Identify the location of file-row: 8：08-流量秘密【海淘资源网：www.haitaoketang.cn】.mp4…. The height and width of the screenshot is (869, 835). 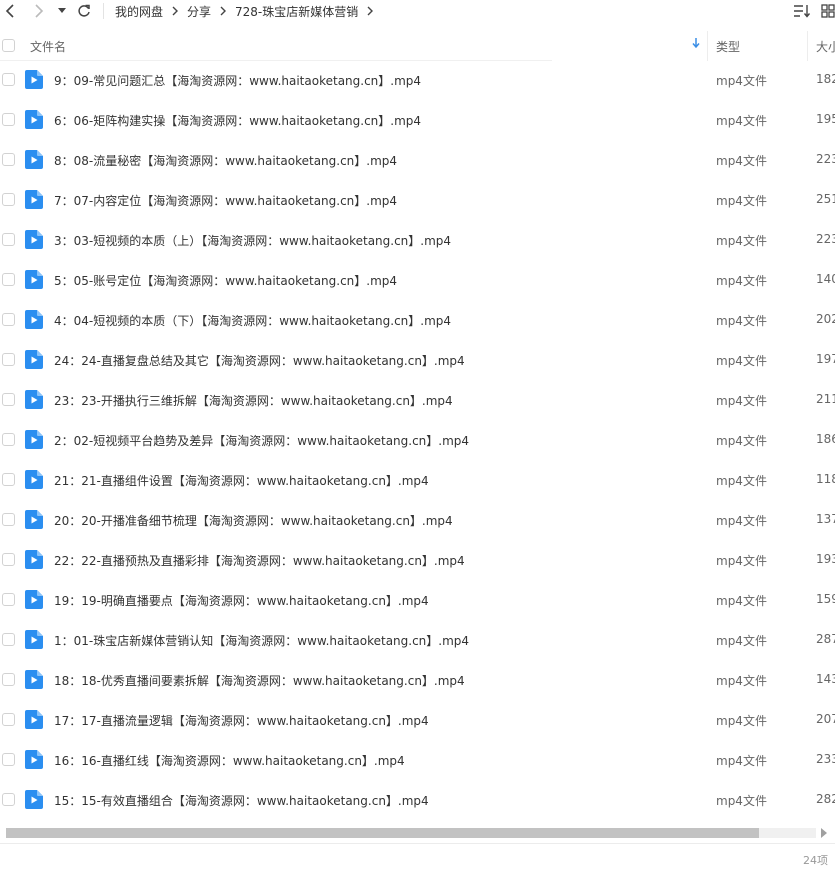
(417, 160).